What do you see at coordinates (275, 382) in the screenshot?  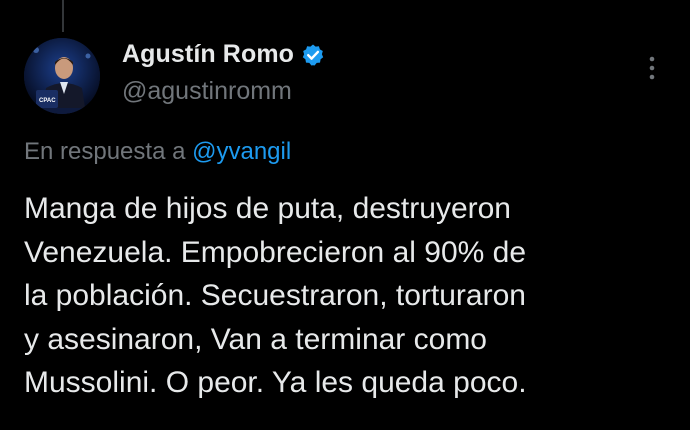 I see `tweet-line: Mussolini. O peor. Ya les queda poco.` at bounding box center [275, 382].